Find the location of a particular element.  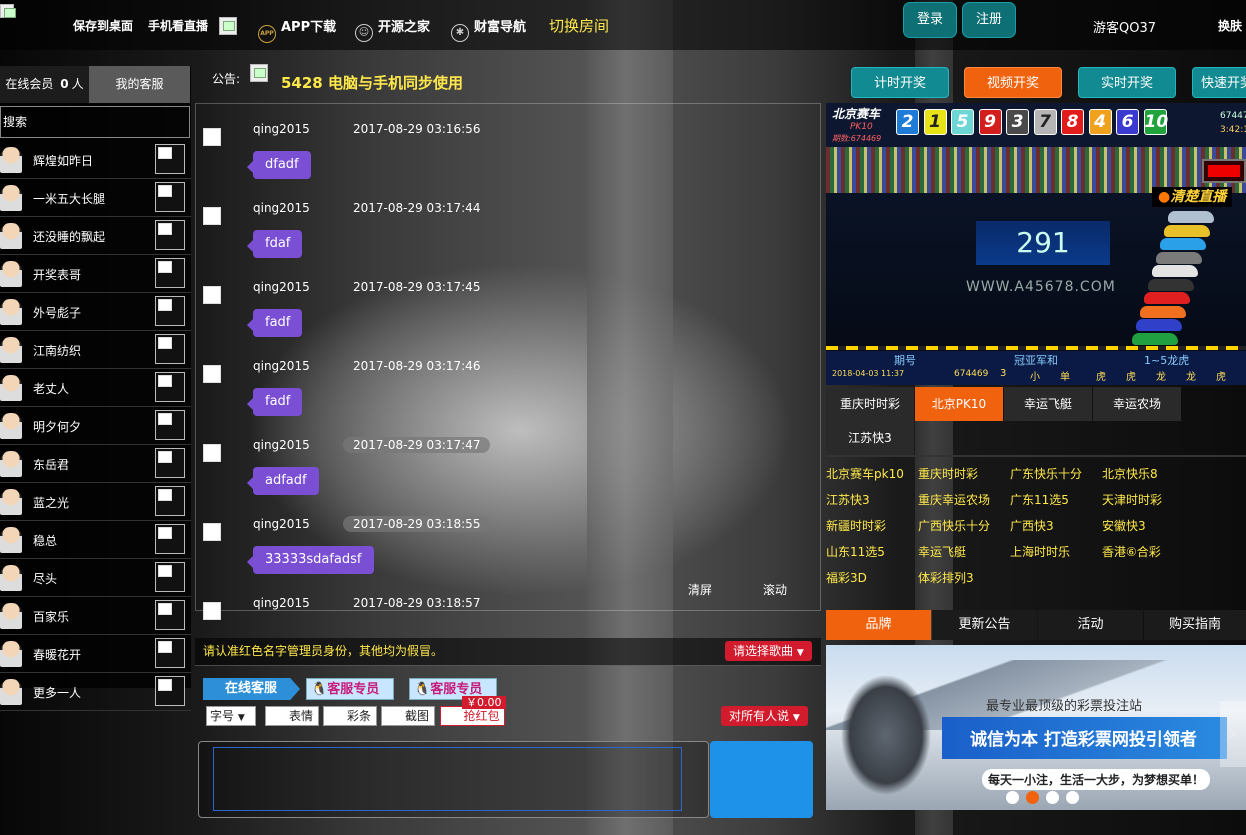

online-service-button: 在线客服 is located at coordinates (251, 689).